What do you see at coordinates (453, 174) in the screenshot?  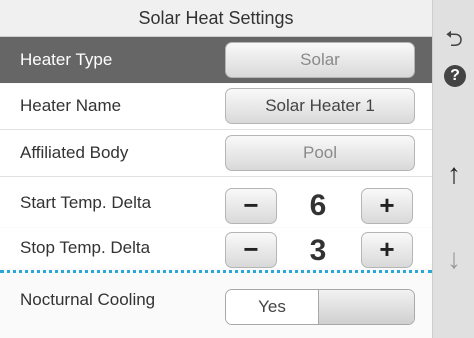 I see `arrow-up-icon: ↑` at bounding box center [453, 174].